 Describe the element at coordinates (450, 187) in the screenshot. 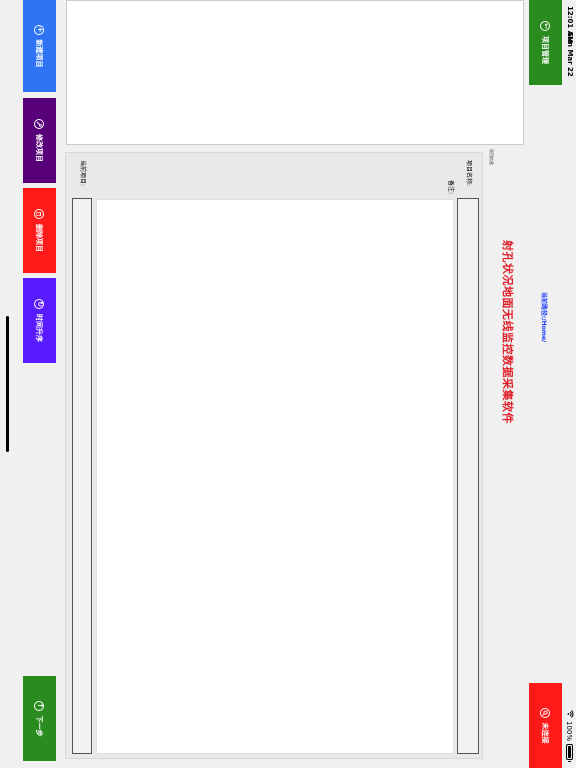

I see `note-label: 备注:` at that location.